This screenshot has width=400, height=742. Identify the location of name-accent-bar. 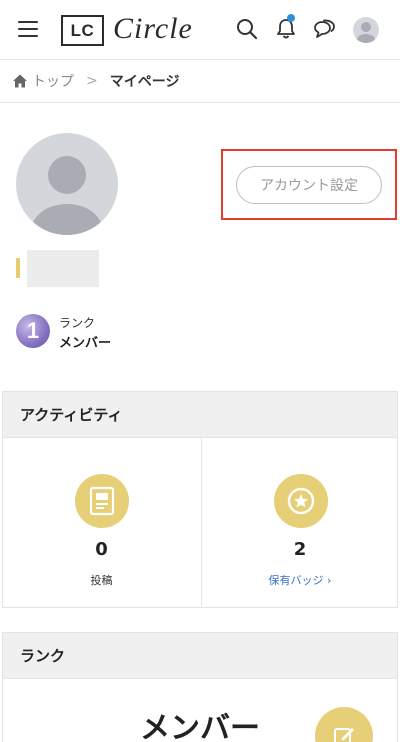
(18, 268).